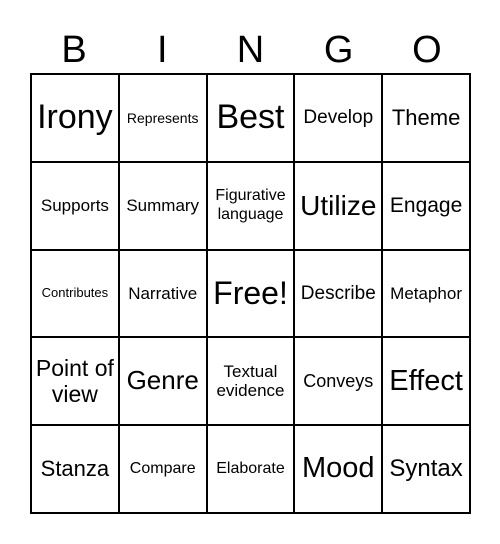 The height and width of the screenshot is (544, 500). What do you see at coordinates (338, 469) in the screenshot?
I see `bingo-cell: Mood` at bounding box center [338, 469].